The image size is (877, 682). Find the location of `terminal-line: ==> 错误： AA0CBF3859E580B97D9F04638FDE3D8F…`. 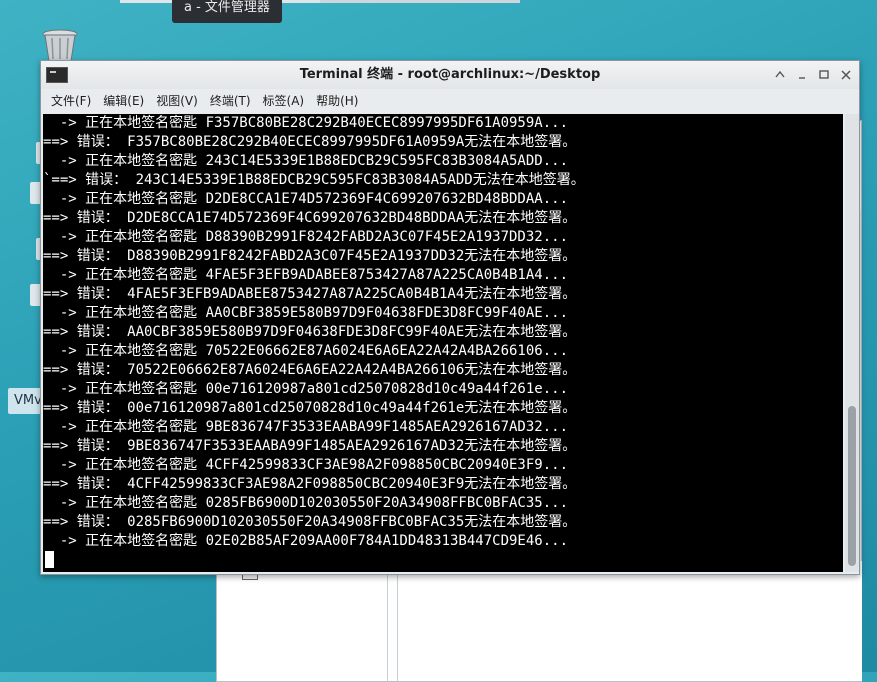

terminal-line: ==> 错误： AA0CBF3859E580B97D9F04638FDE3D8F… is located at coordinates (310, 332).